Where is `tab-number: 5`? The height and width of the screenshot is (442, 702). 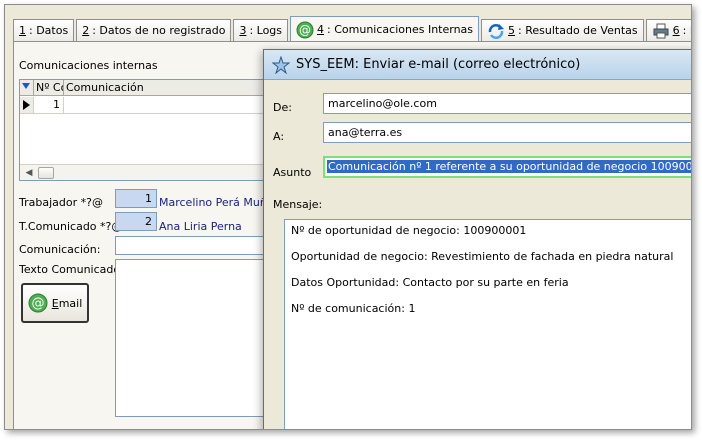 tab-number: 5 is located at coordinates (512, 30).